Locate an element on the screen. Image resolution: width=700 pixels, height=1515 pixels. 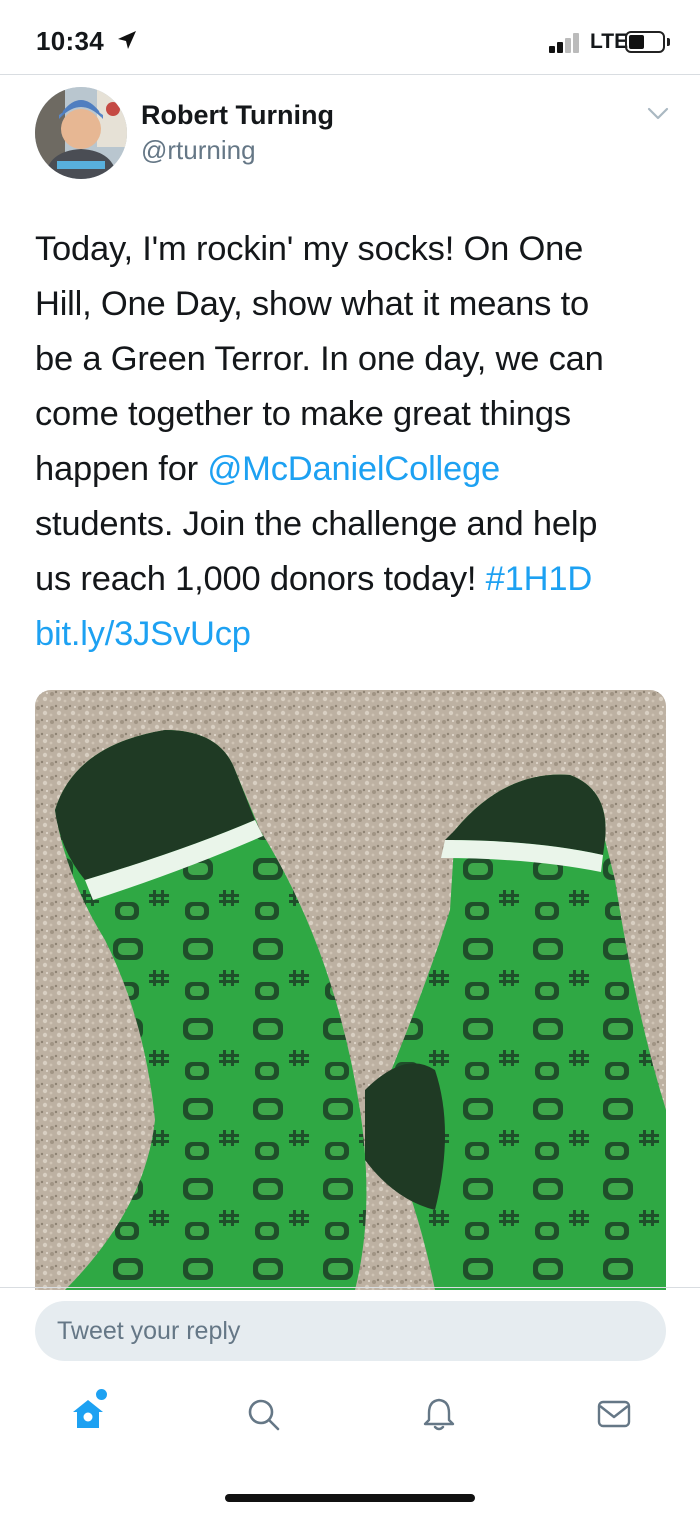
bell-icon is located at coordinates (439, 1414).